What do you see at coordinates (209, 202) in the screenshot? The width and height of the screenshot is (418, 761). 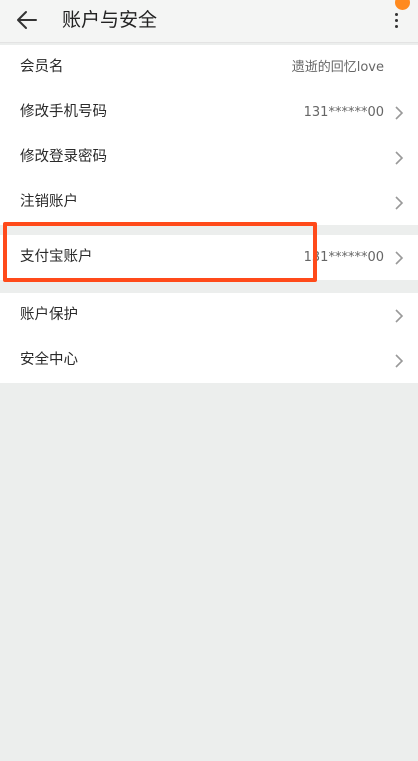 I see `row-cancel-account: 注销账户` at bounding box center [209, 202].